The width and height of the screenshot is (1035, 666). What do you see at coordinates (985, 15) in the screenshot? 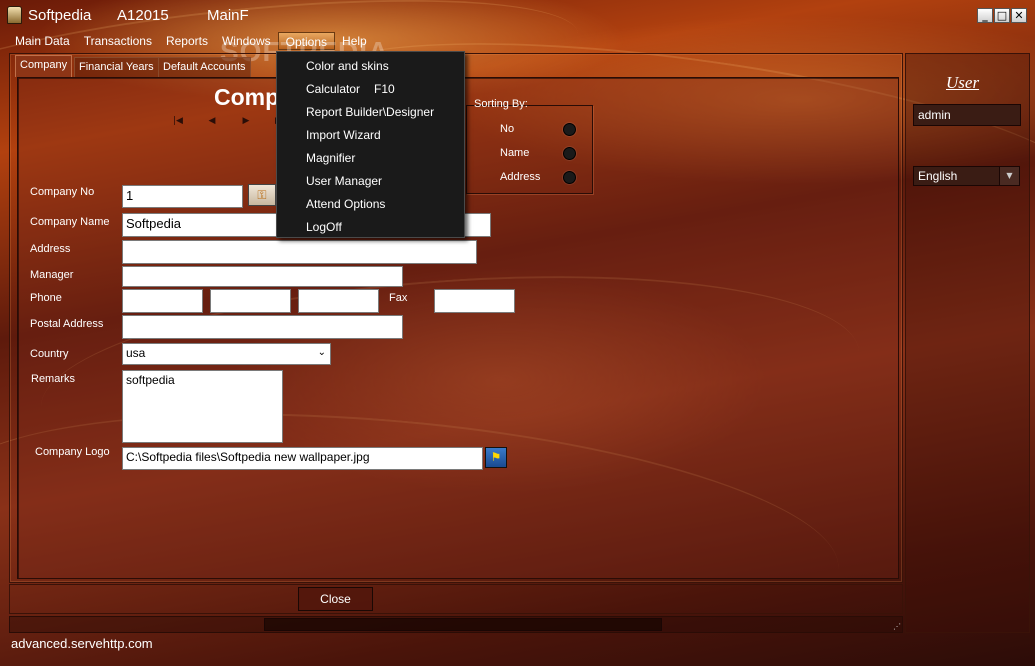
I see `minimize-button: _` at bounding box center [985, 15].